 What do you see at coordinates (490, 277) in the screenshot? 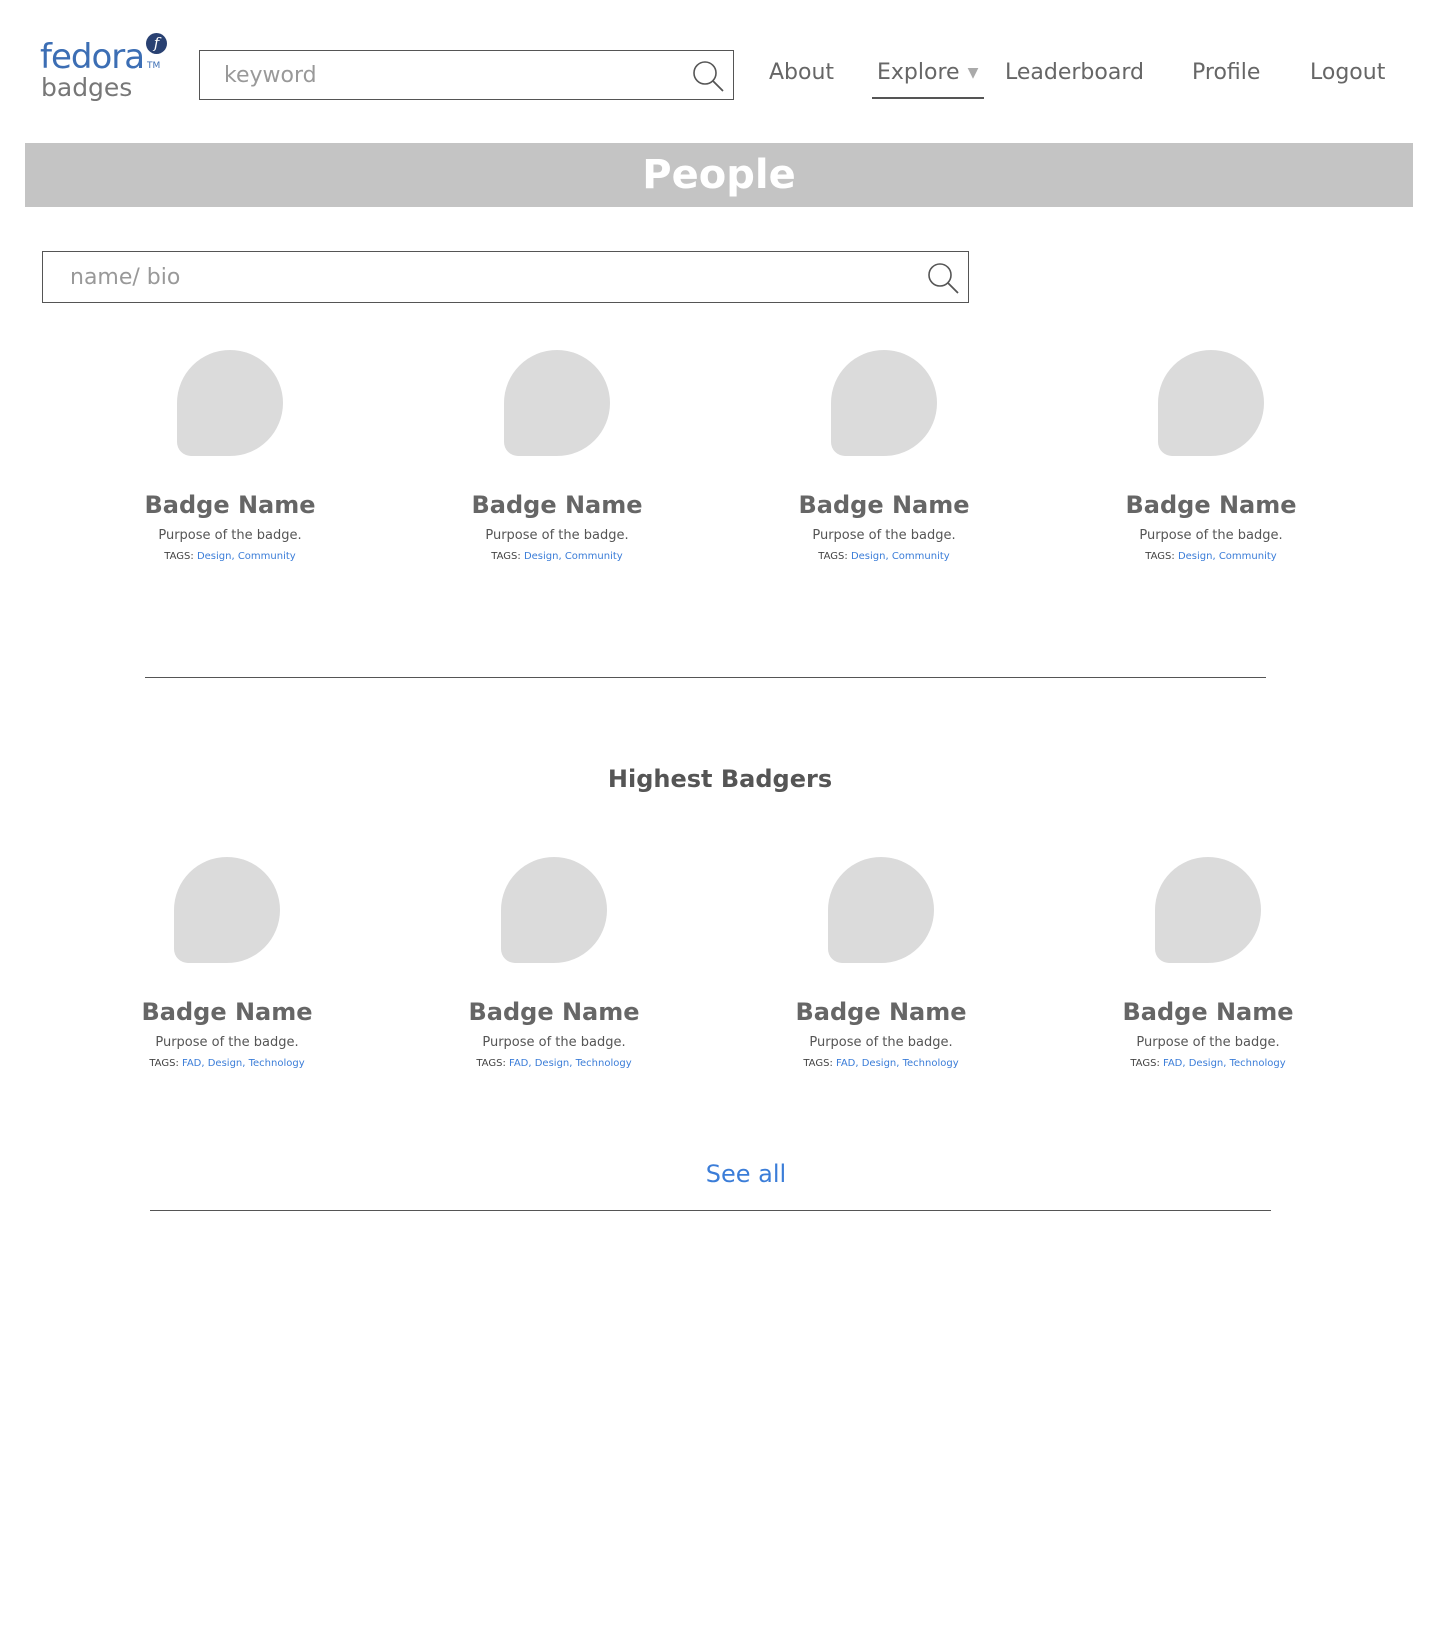
I see `people-search-input` at bounding box center [490, 277].